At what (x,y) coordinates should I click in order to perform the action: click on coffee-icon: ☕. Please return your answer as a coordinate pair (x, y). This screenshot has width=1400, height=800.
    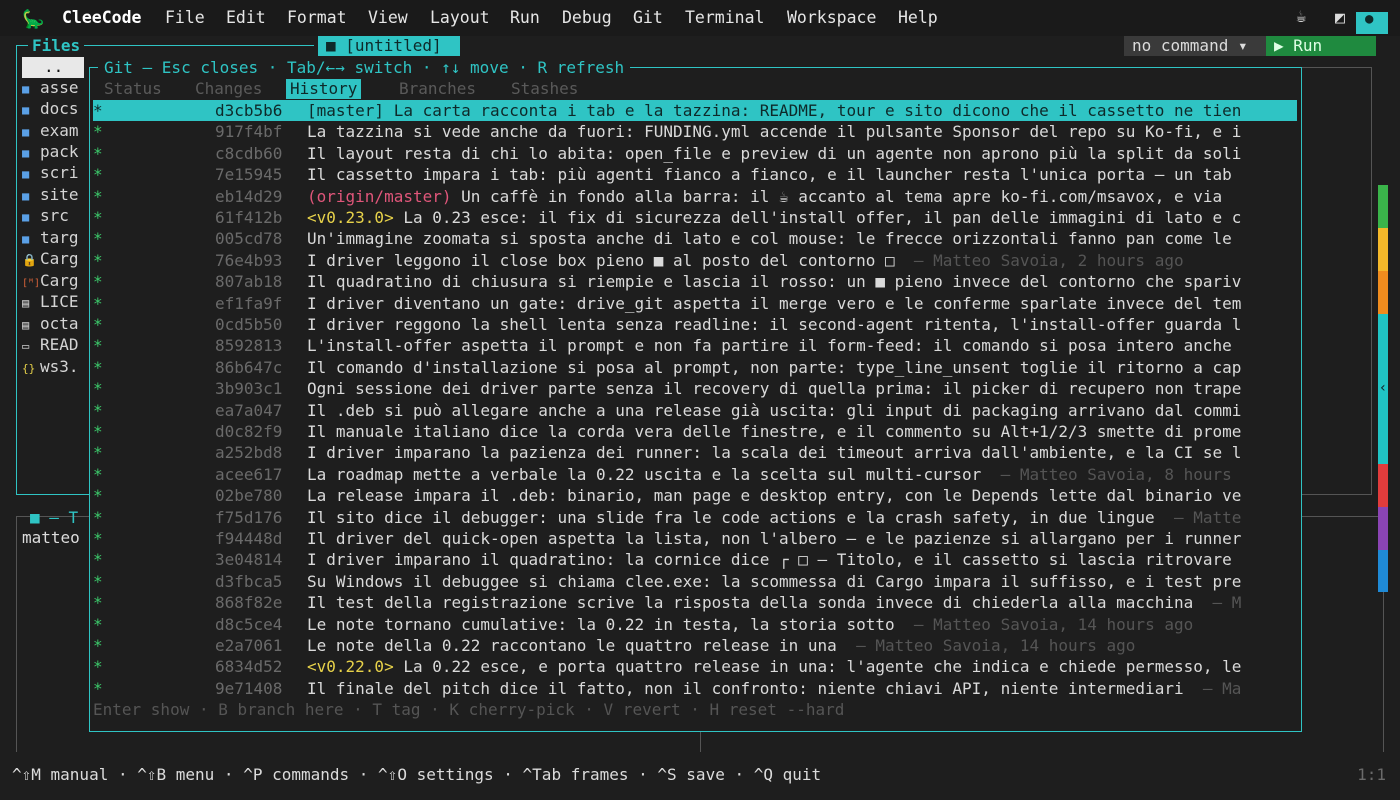
    Looking at the image, I should click on (1301, 17).